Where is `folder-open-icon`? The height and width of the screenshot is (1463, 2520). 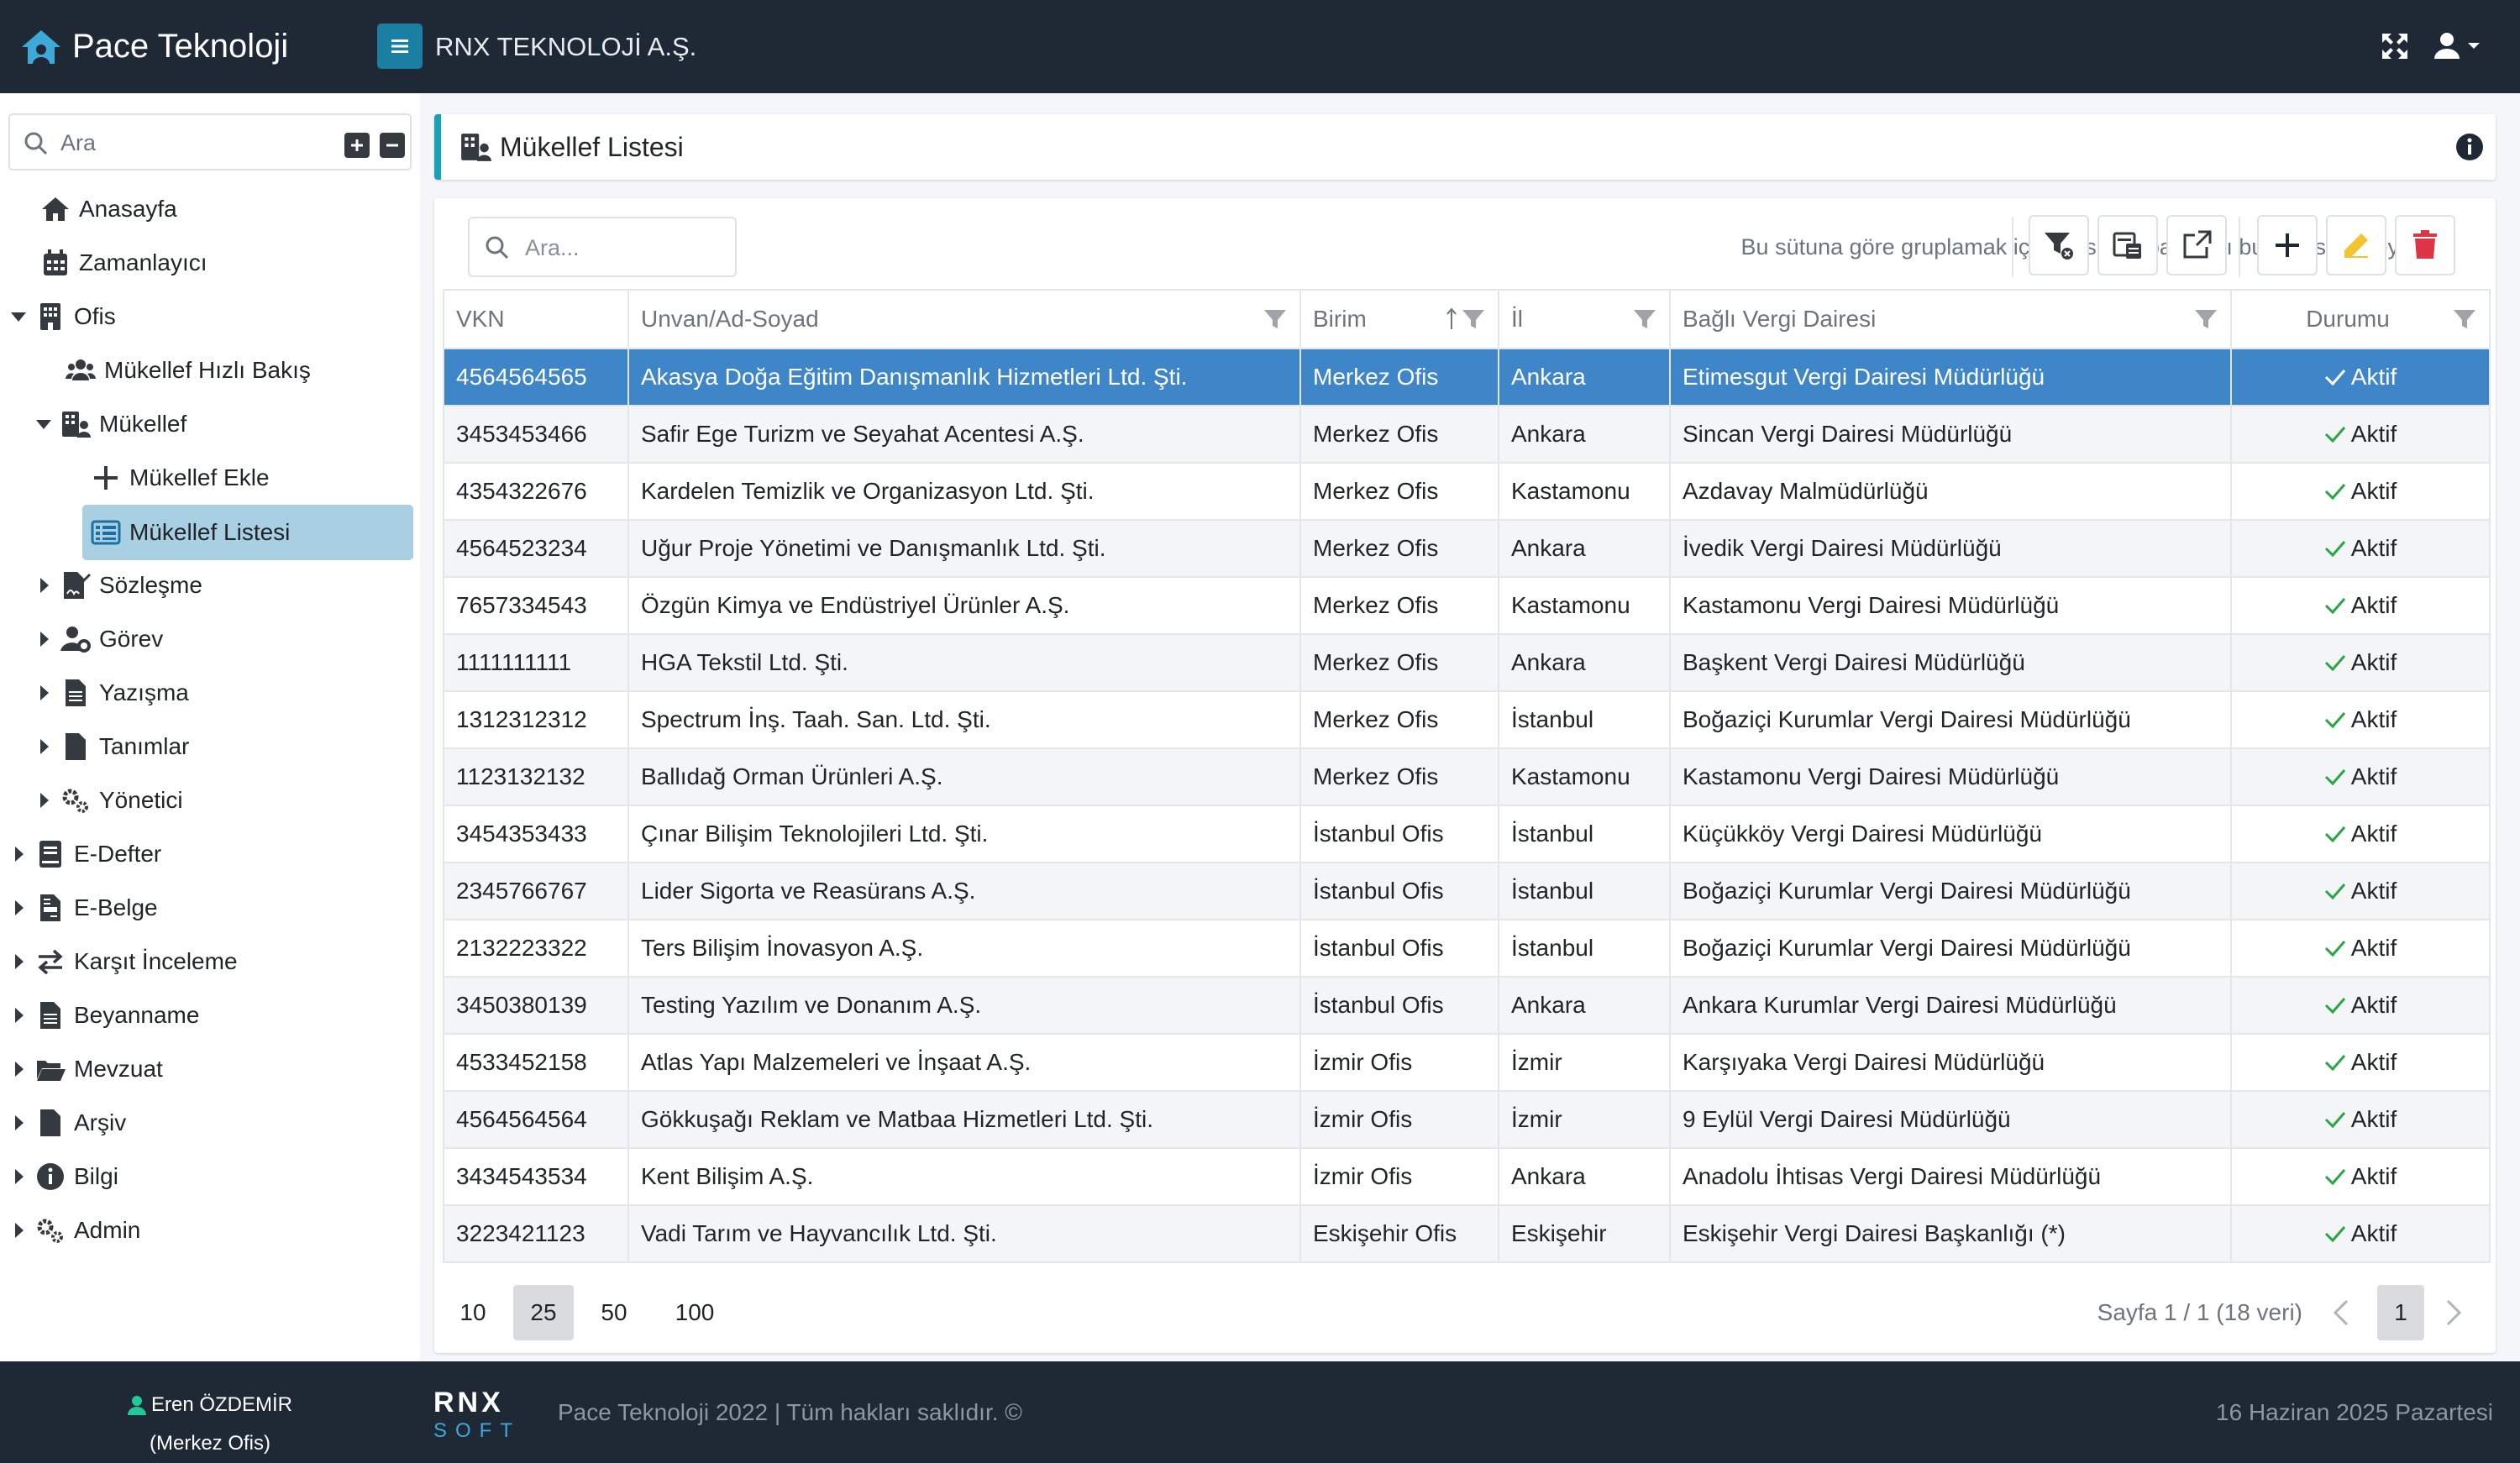 folder-open-icon is located at coordinates (51, 1071).